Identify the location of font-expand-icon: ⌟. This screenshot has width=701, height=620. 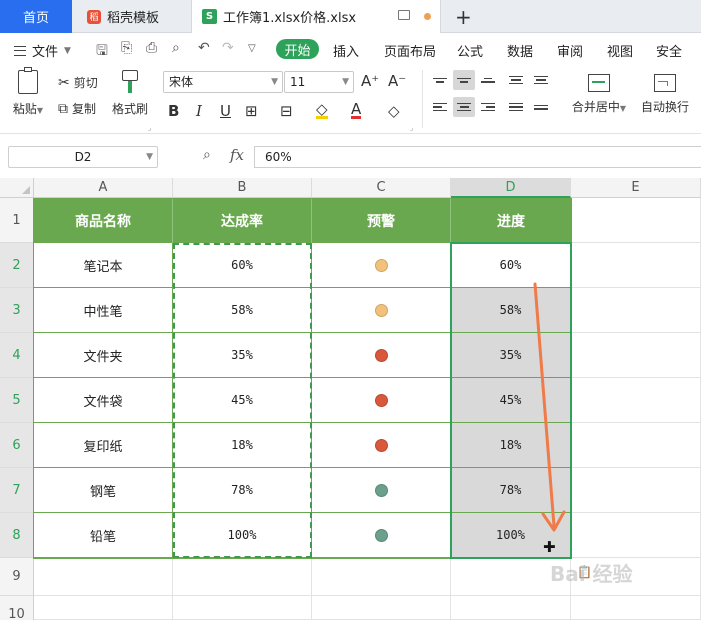
(411, 128).